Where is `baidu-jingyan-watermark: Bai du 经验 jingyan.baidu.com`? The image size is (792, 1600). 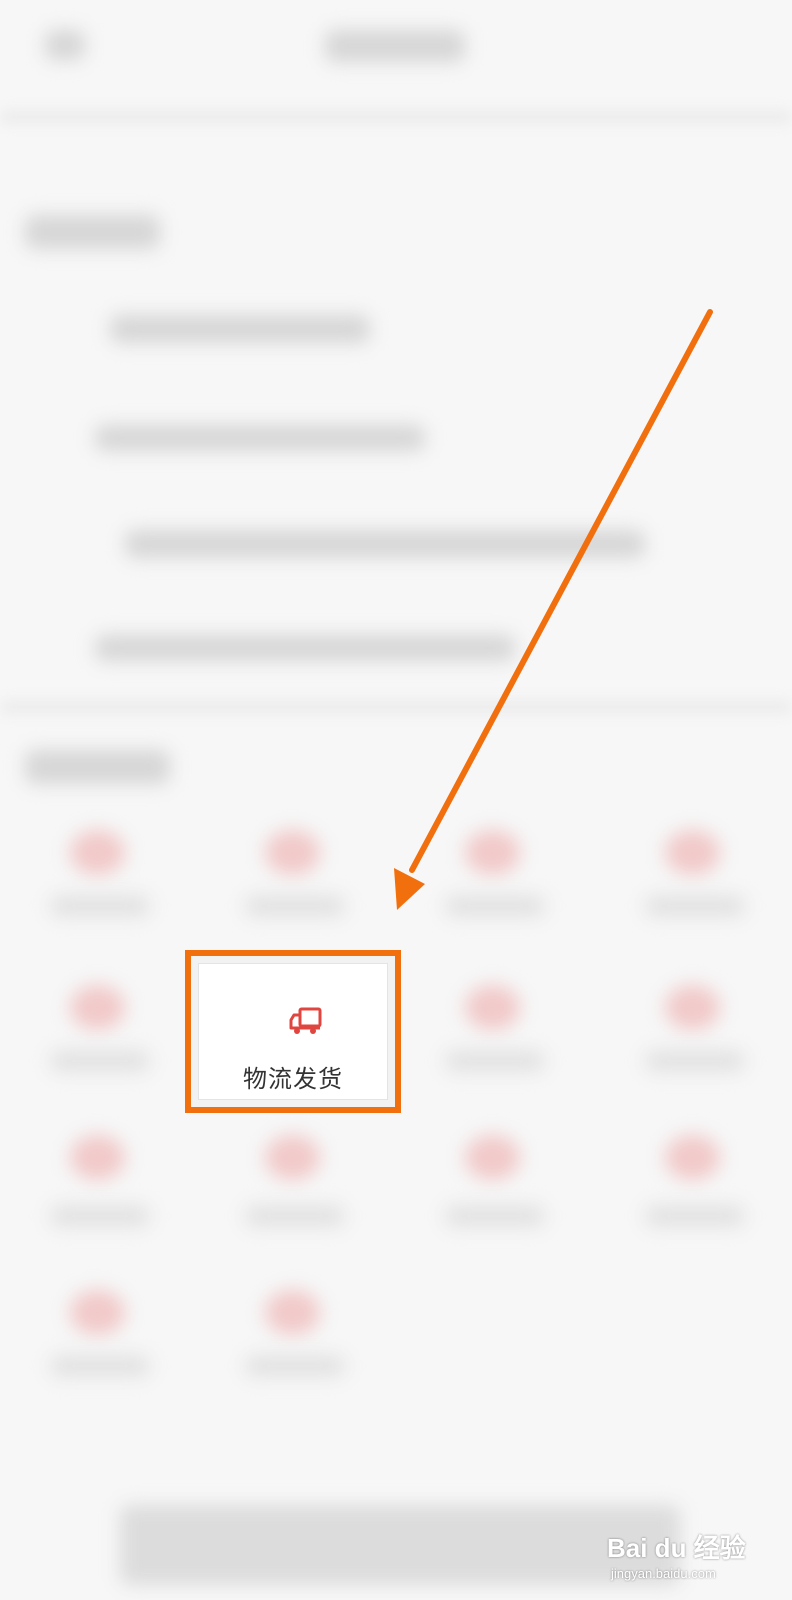 baidu-jingyan-watermark: Bai du 经验 jingyan.baidu.com is located at coordinates (690, 1555).